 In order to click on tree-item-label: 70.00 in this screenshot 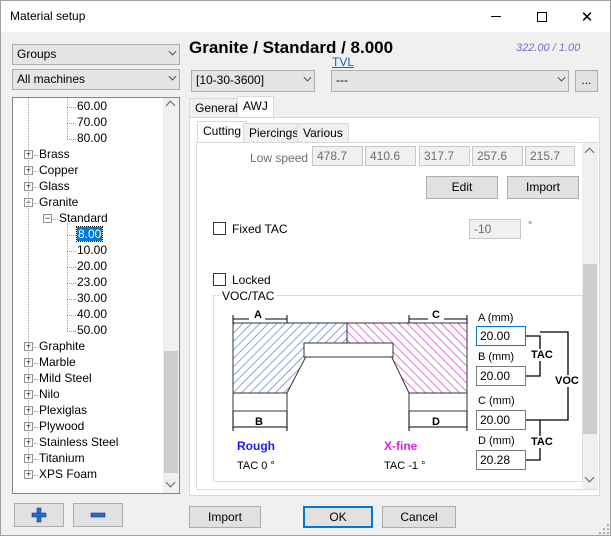, I will do `click(92, 122)`.